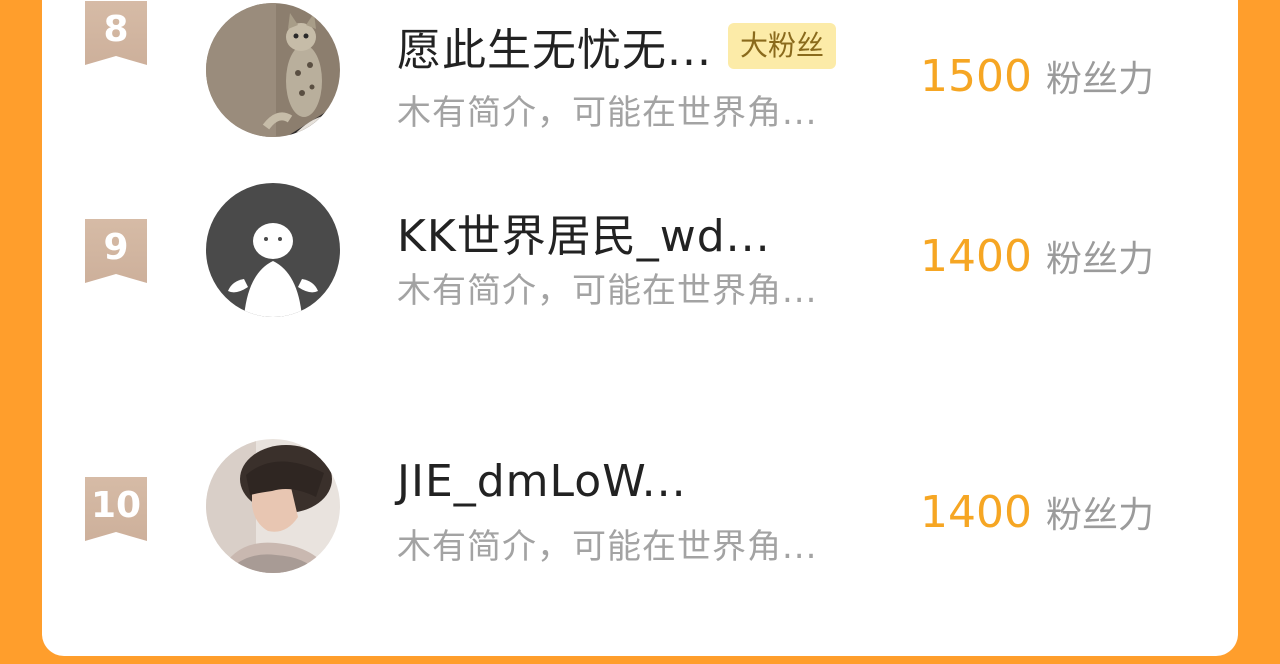 The height and width of the screenshot is (664, 1280). What do you see at coordinates (116, 509) in the screenshot?
I see `rank-badge: 10` at bounding box center [116, 509].